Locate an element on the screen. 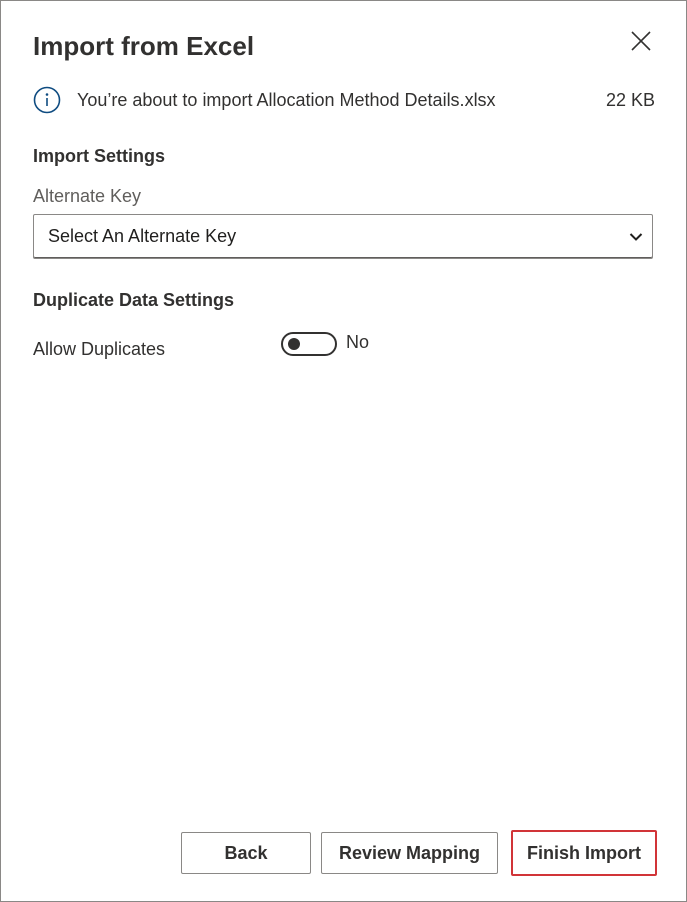 This screenshot has height=902, width=687. finish-import-button: Finish Import is located at coordinates (584, 853).